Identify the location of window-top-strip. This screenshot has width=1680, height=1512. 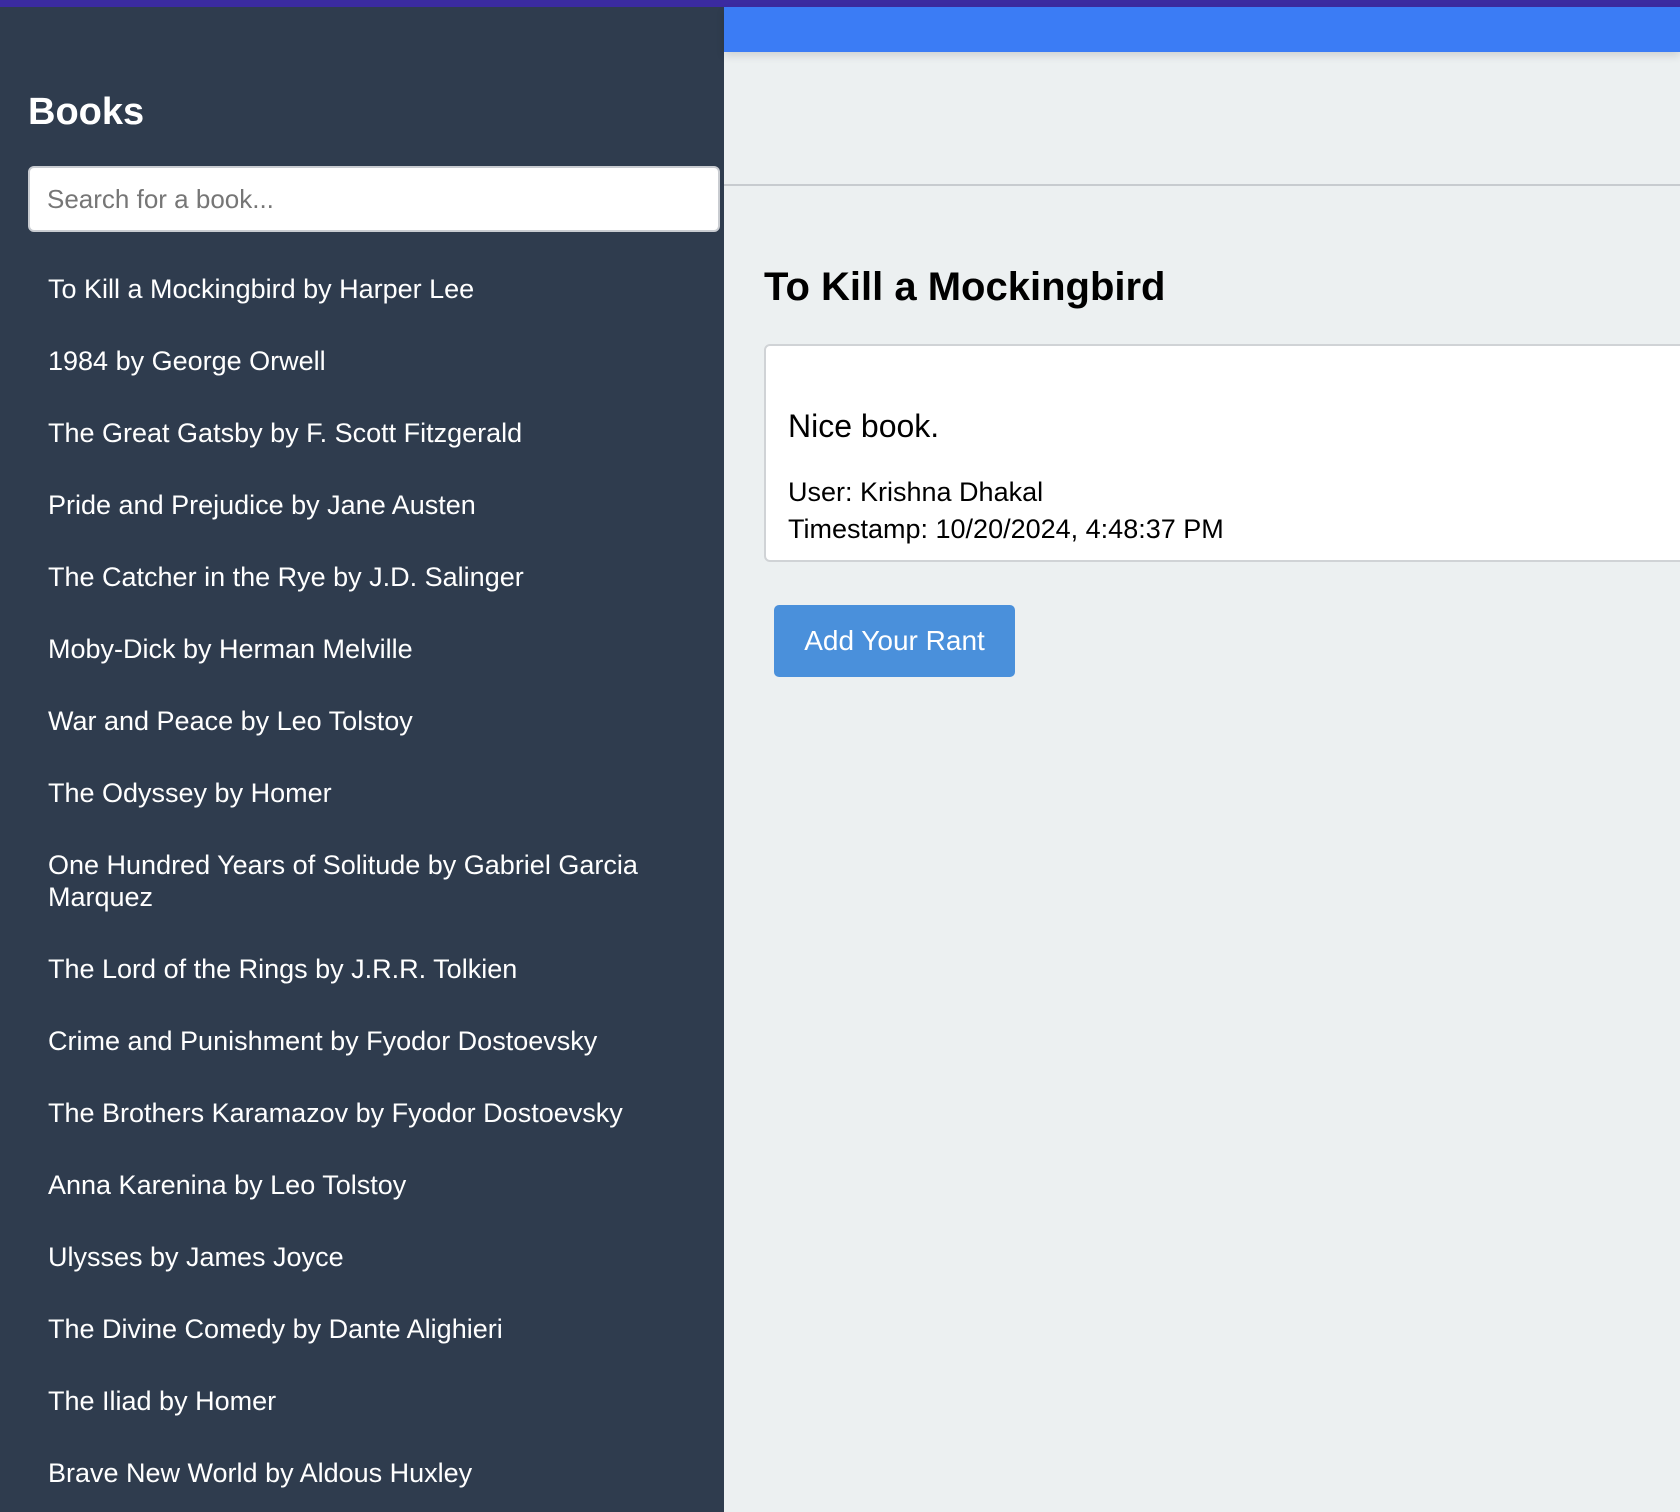
(840, 3).